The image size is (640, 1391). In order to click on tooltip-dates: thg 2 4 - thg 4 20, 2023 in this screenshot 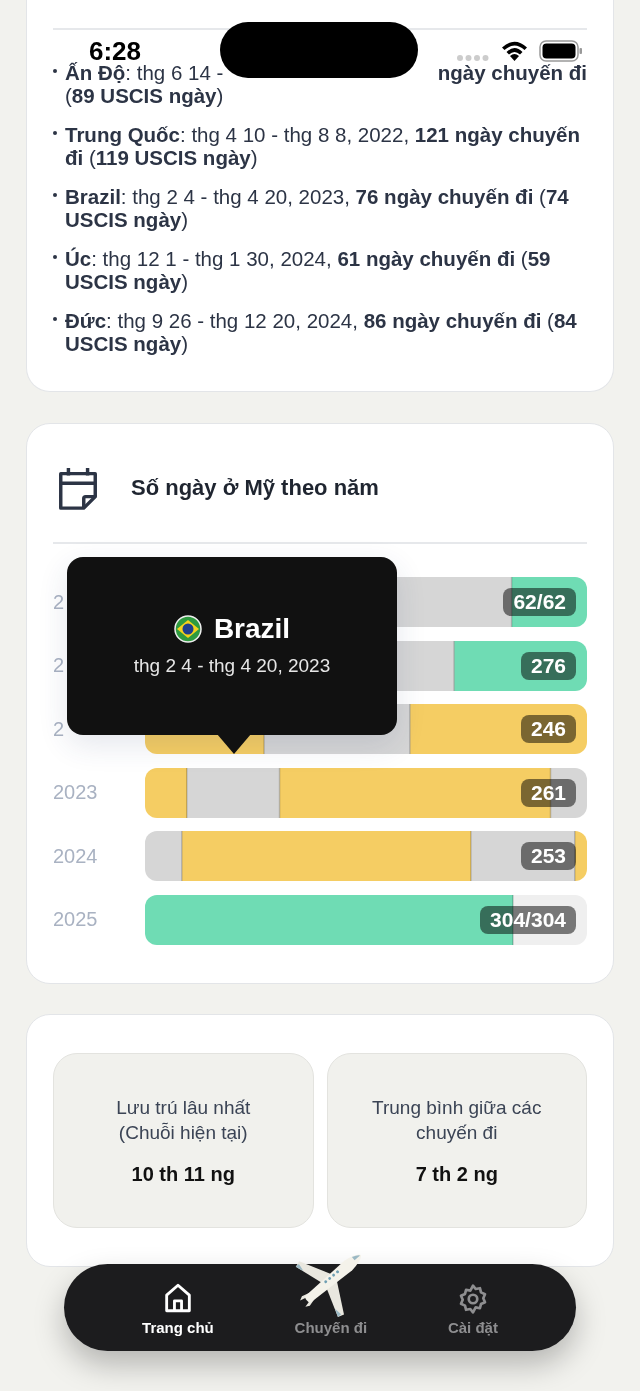, I will do `click(232, 666)`.